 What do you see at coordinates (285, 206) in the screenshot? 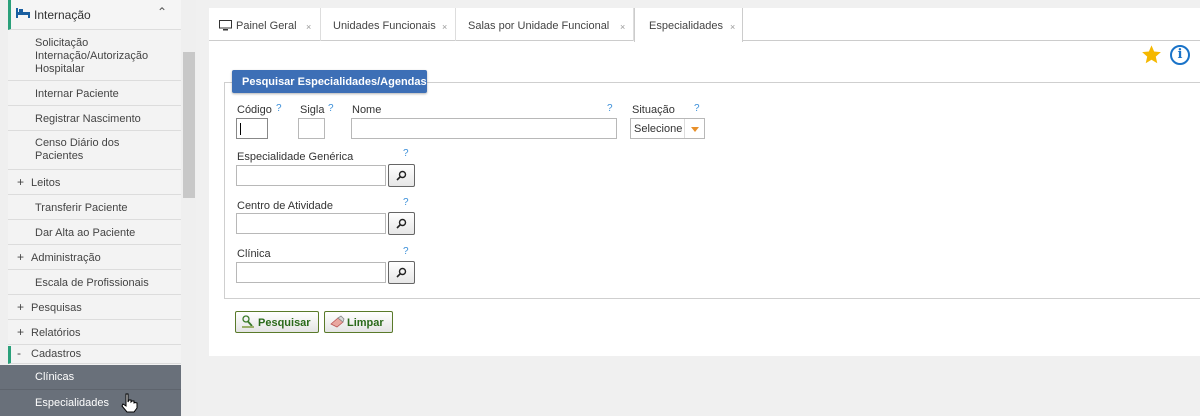
I see `centro-atividade-label: Centro de Atividade` at bounding box center [285, 206].